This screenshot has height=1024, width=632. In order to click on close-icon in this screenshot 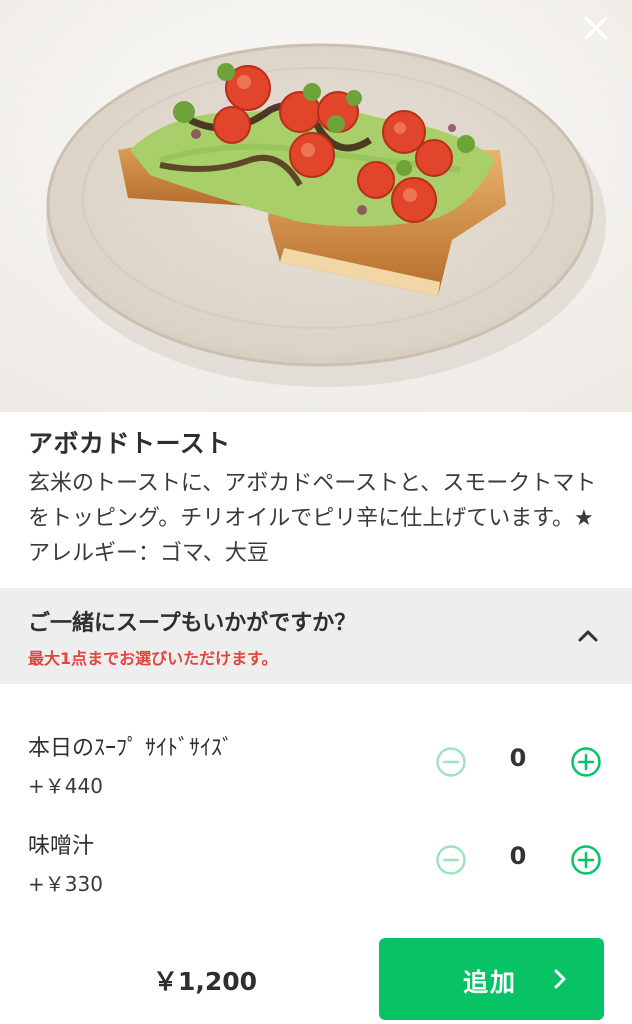, I will do `click(596, 28)`.